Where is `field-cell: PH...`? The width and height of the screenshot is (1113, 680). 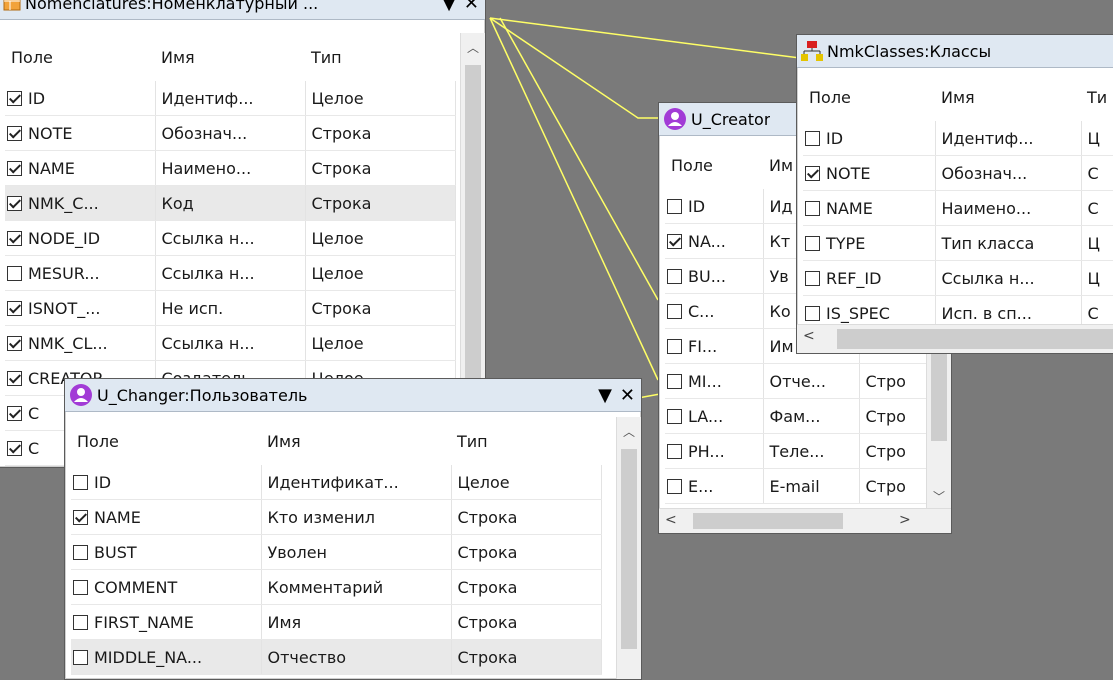
field-cell: PH... is located at coordinates (714, 451).